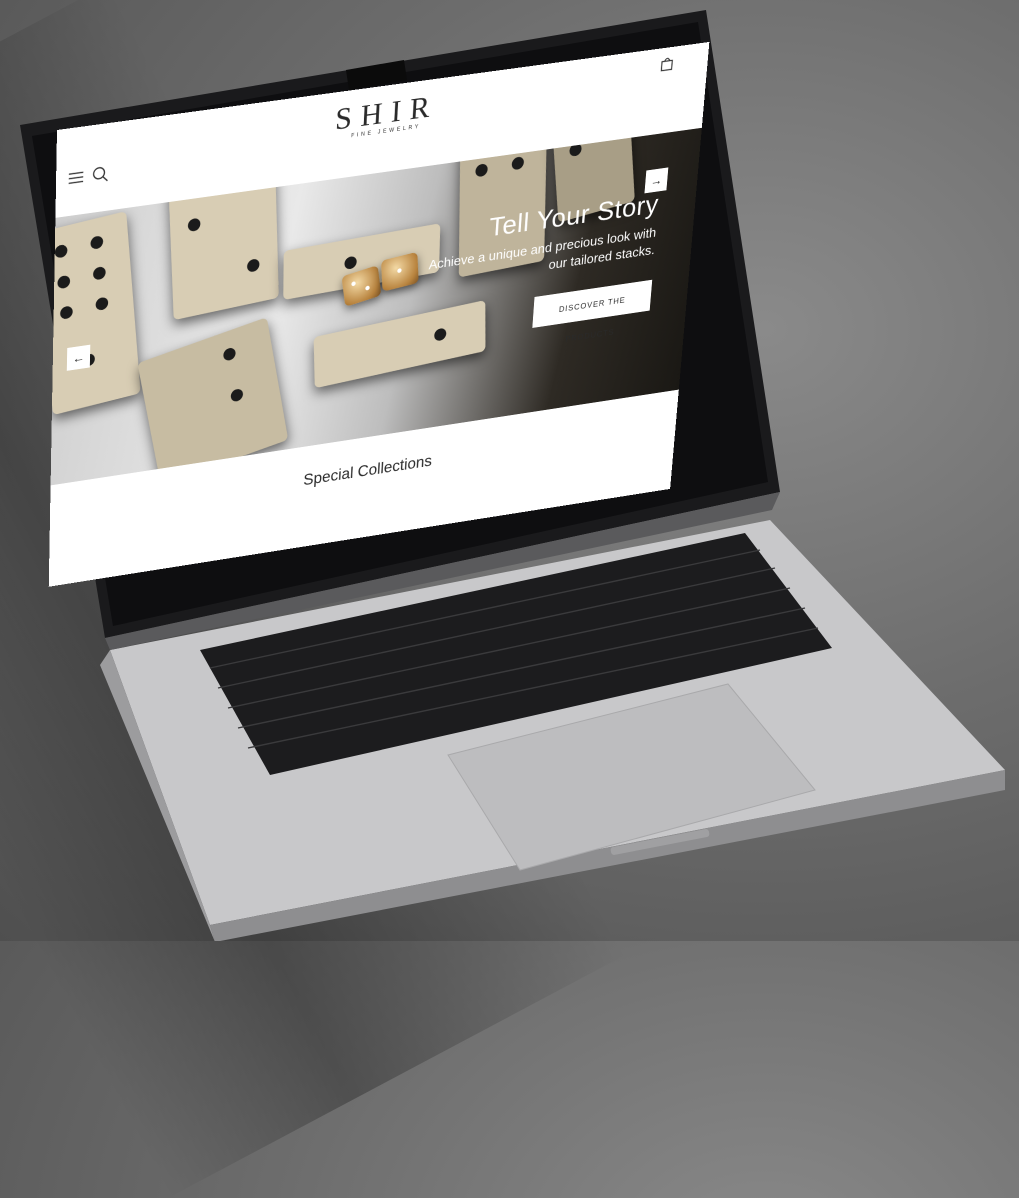 The width and height of the screenshot is (1019, 1198). What do you see at coordinates (78, 357) in the screenshot?
I see `previous-slide-arrow-icon: ←` at bounding box center [78, 357].